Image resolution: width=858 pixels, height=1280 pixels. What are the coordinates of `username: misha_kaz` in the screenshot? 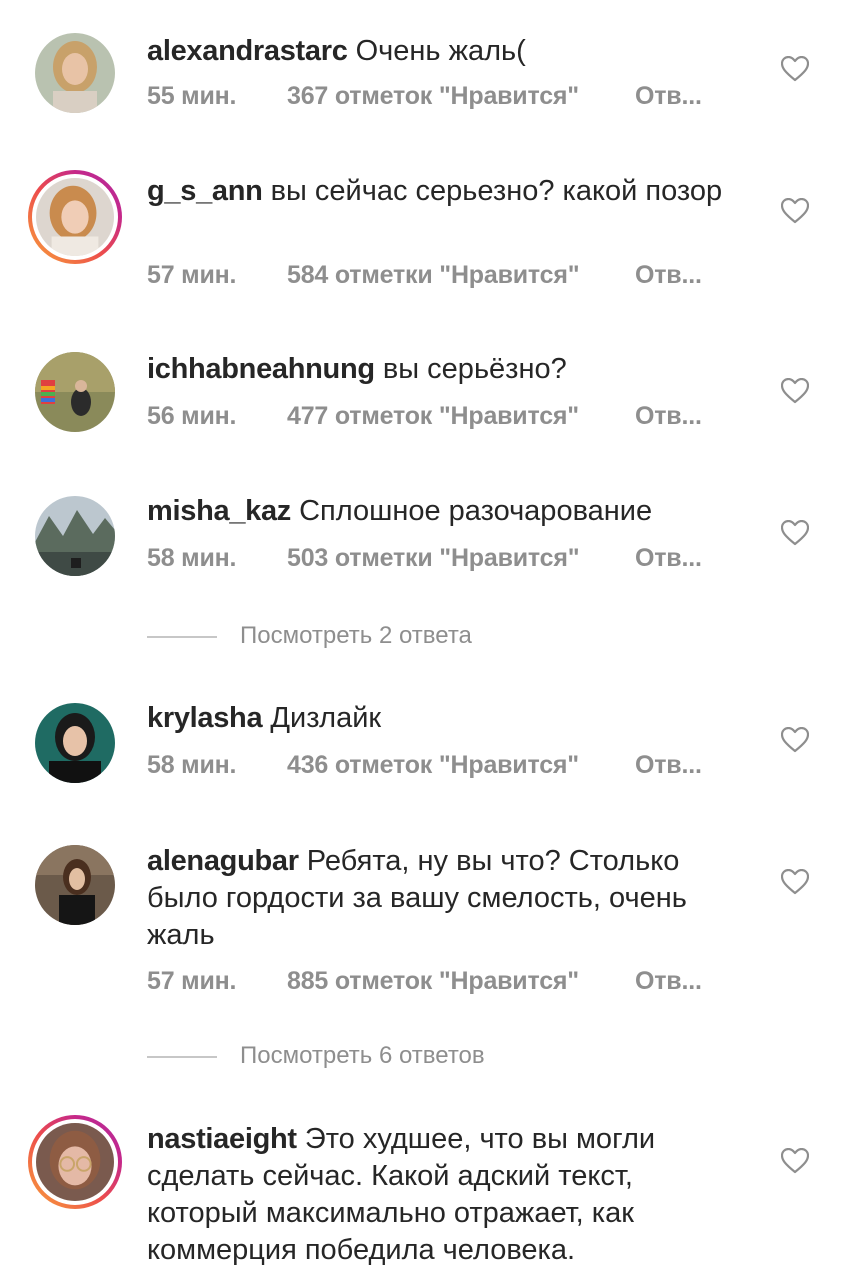 It's located at (219, 511).